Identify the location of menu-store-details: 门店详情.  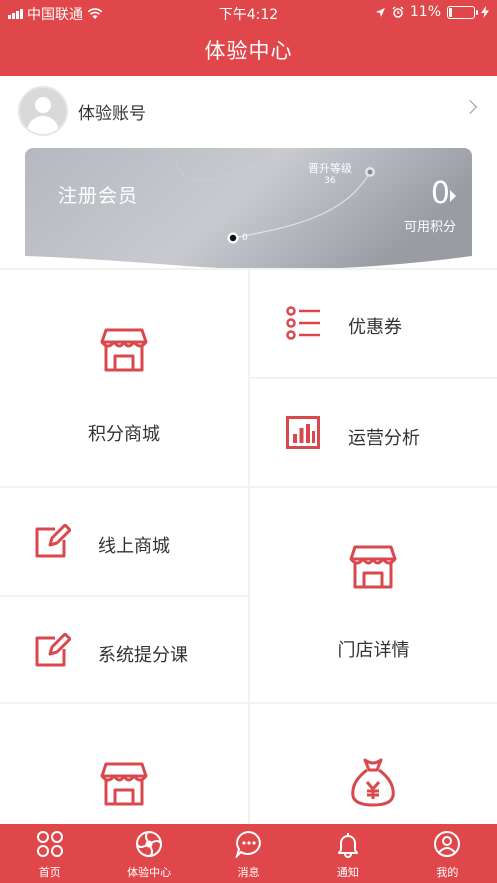
(373, 595).